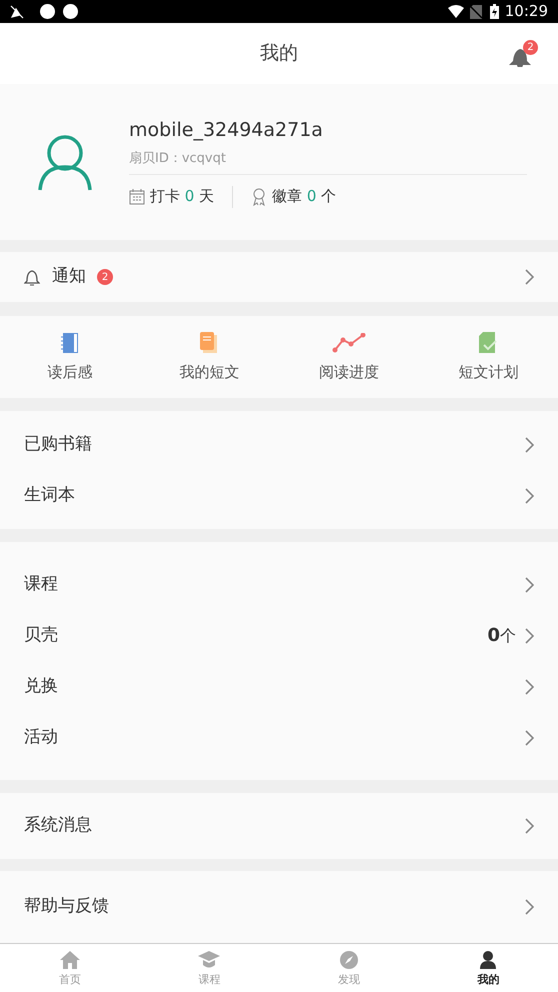 The image size is (558, 992). What do you see at coordinates (279, 635) in the screenshot?
I see `menu-row: 贝壳 0个` at bounding box center [279, 635].